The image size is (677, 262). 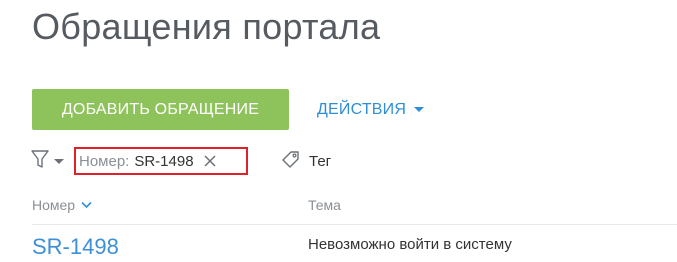 I want to click on actions-label: ДЕЙСТВИЯ, so click(x=362, y=109).